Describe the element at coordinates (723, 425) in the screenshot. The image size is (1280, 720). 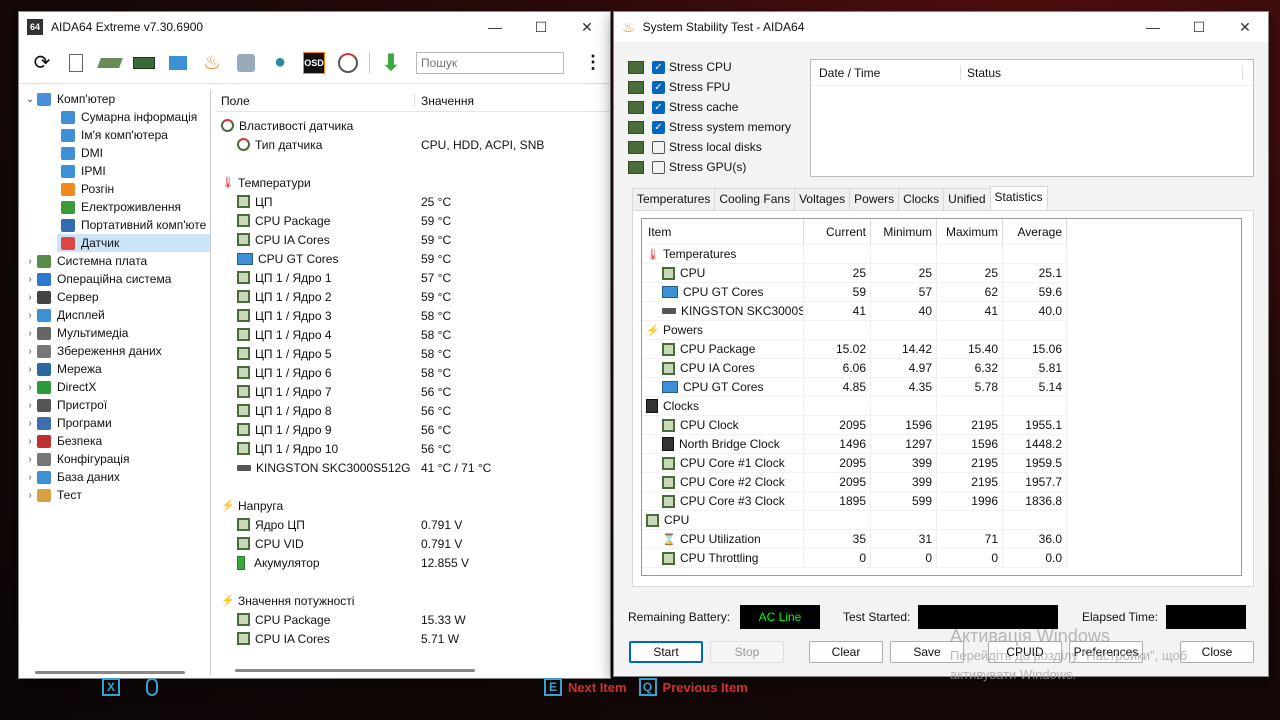
I see `stats-item: CPU Clock` at that location.